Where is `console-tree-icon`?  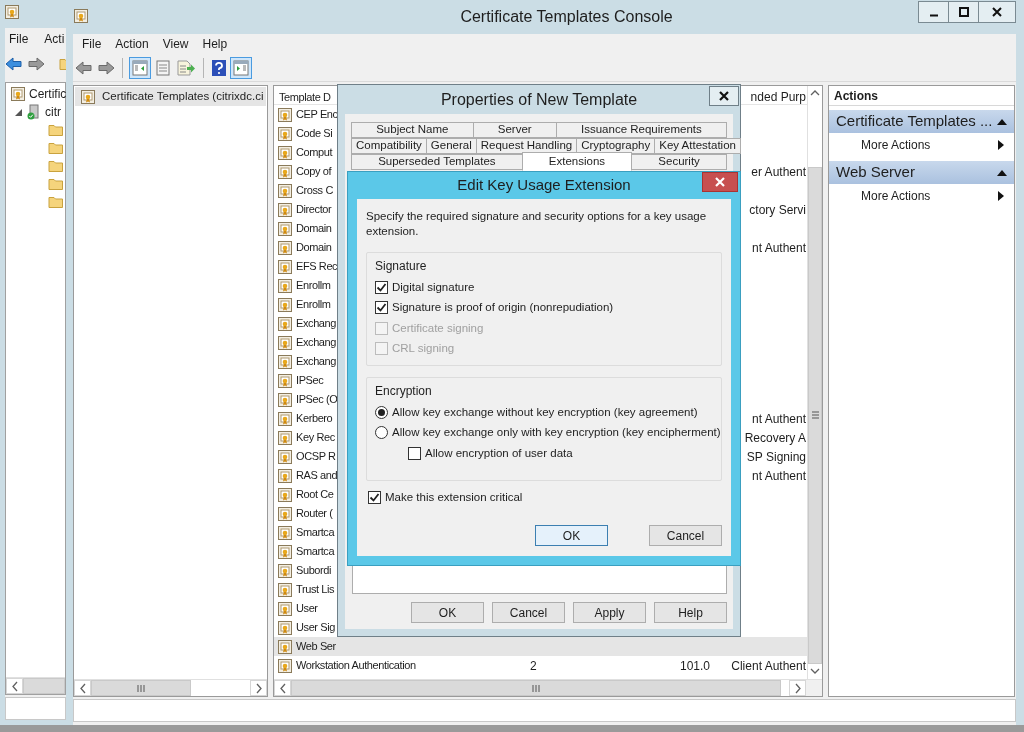 console-tree-icon is located at coordinates (140, 67).